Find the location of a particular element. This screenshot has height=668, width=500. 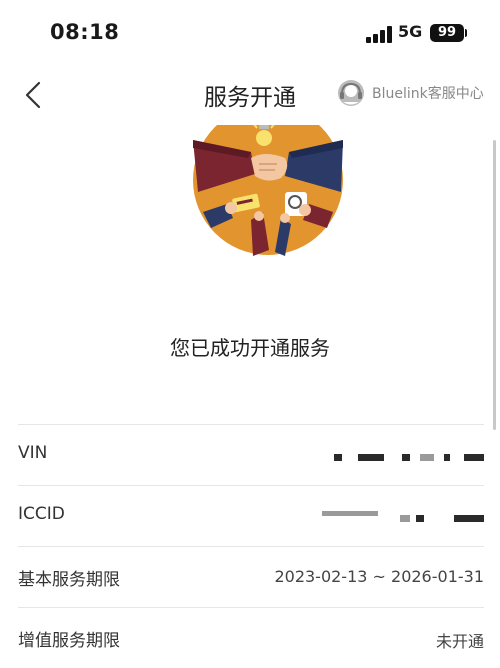

info-row-iccid: ICCID is located at coordinates (251, 515).